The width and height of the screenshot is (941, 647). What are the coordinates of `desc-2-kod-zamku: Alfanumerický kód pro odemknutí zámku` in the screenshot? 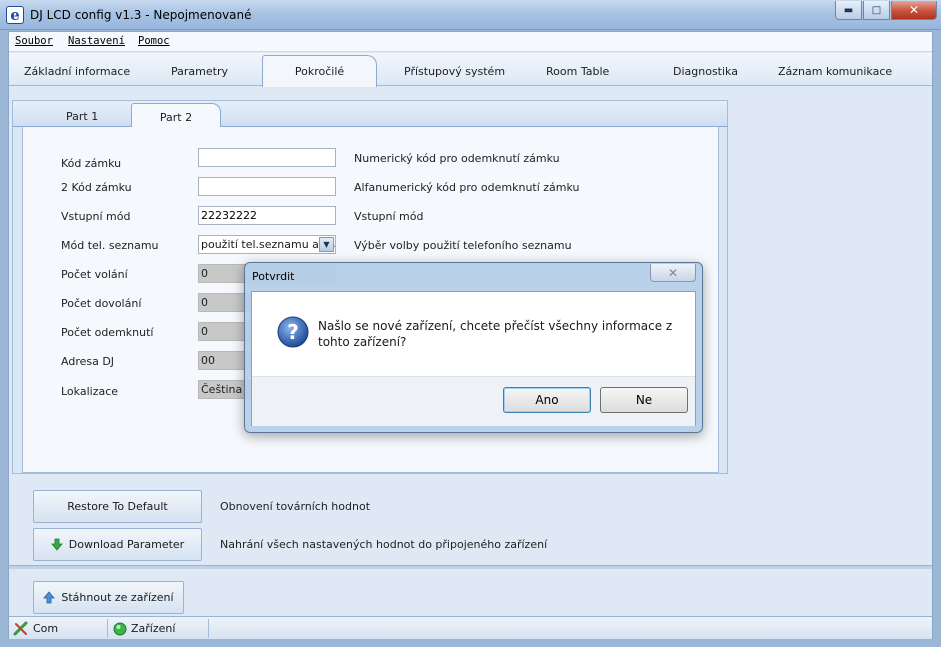 It's located at (467, 187).